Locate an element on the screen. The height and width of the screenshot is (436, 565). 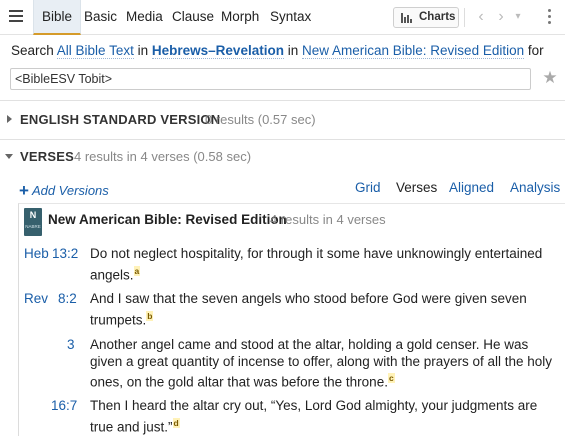
view-tab-analysis: Analysis is located at coordinates (535, 187).